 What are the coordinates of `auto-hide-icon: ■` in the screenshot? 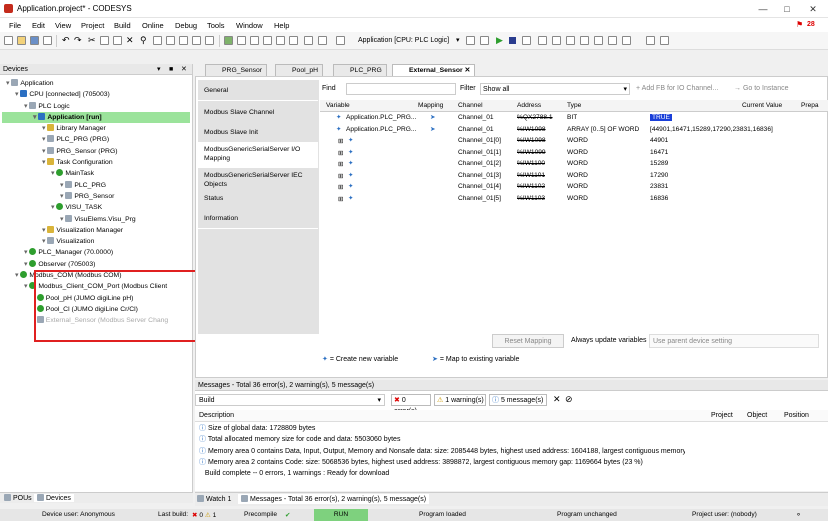 It's located at (171, 69).